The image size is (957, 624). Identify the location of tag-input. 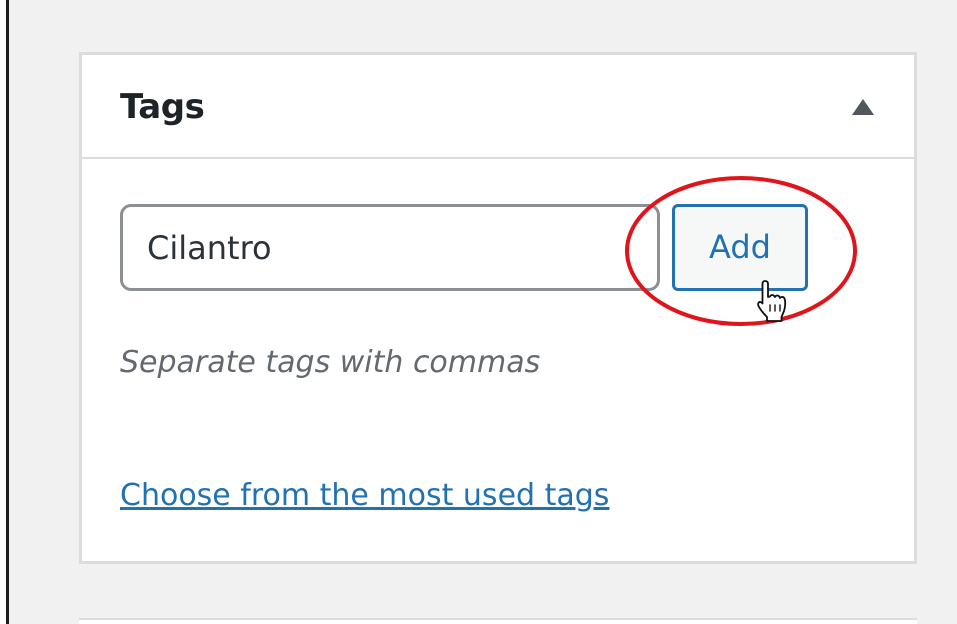
(390, 247).